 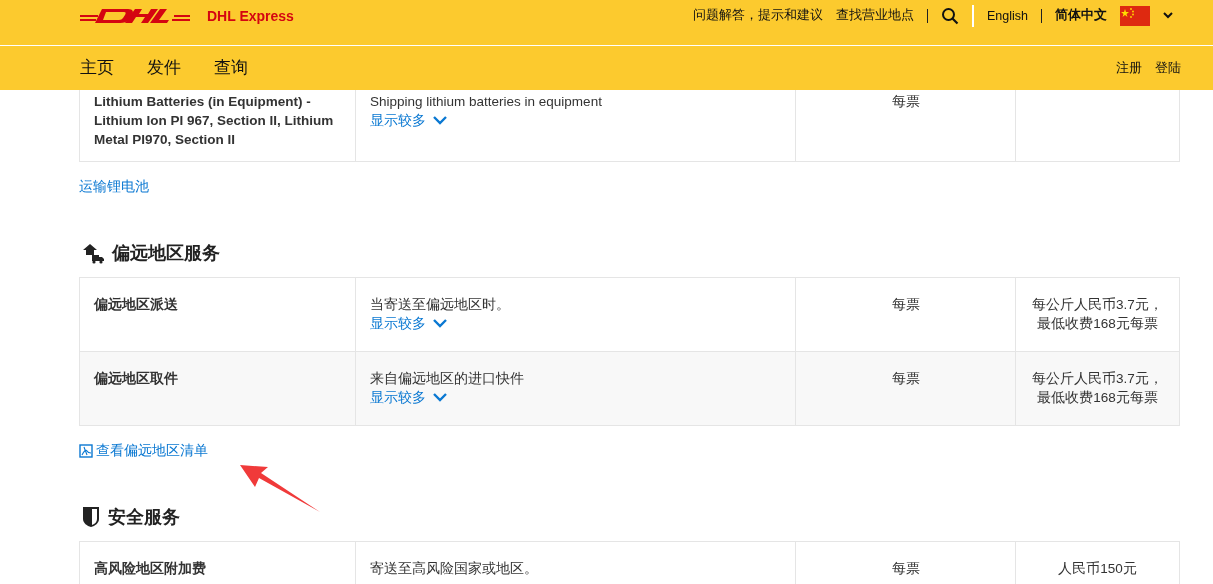 What do you see at coordinates (97, 68) in the screenshot?
I see `nav-item: 主页` at bounding box center [97, 68].